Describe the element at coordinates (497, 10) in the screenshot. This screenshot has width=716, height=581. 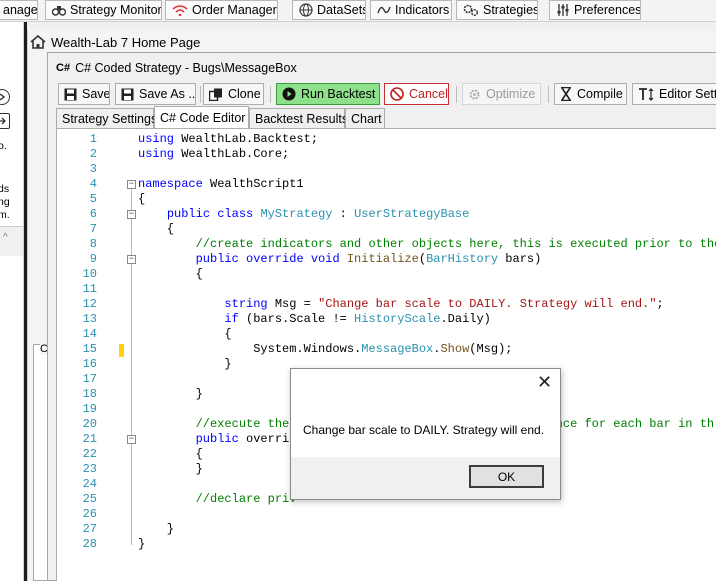
I see `strategies-button: Strategies` at that location.